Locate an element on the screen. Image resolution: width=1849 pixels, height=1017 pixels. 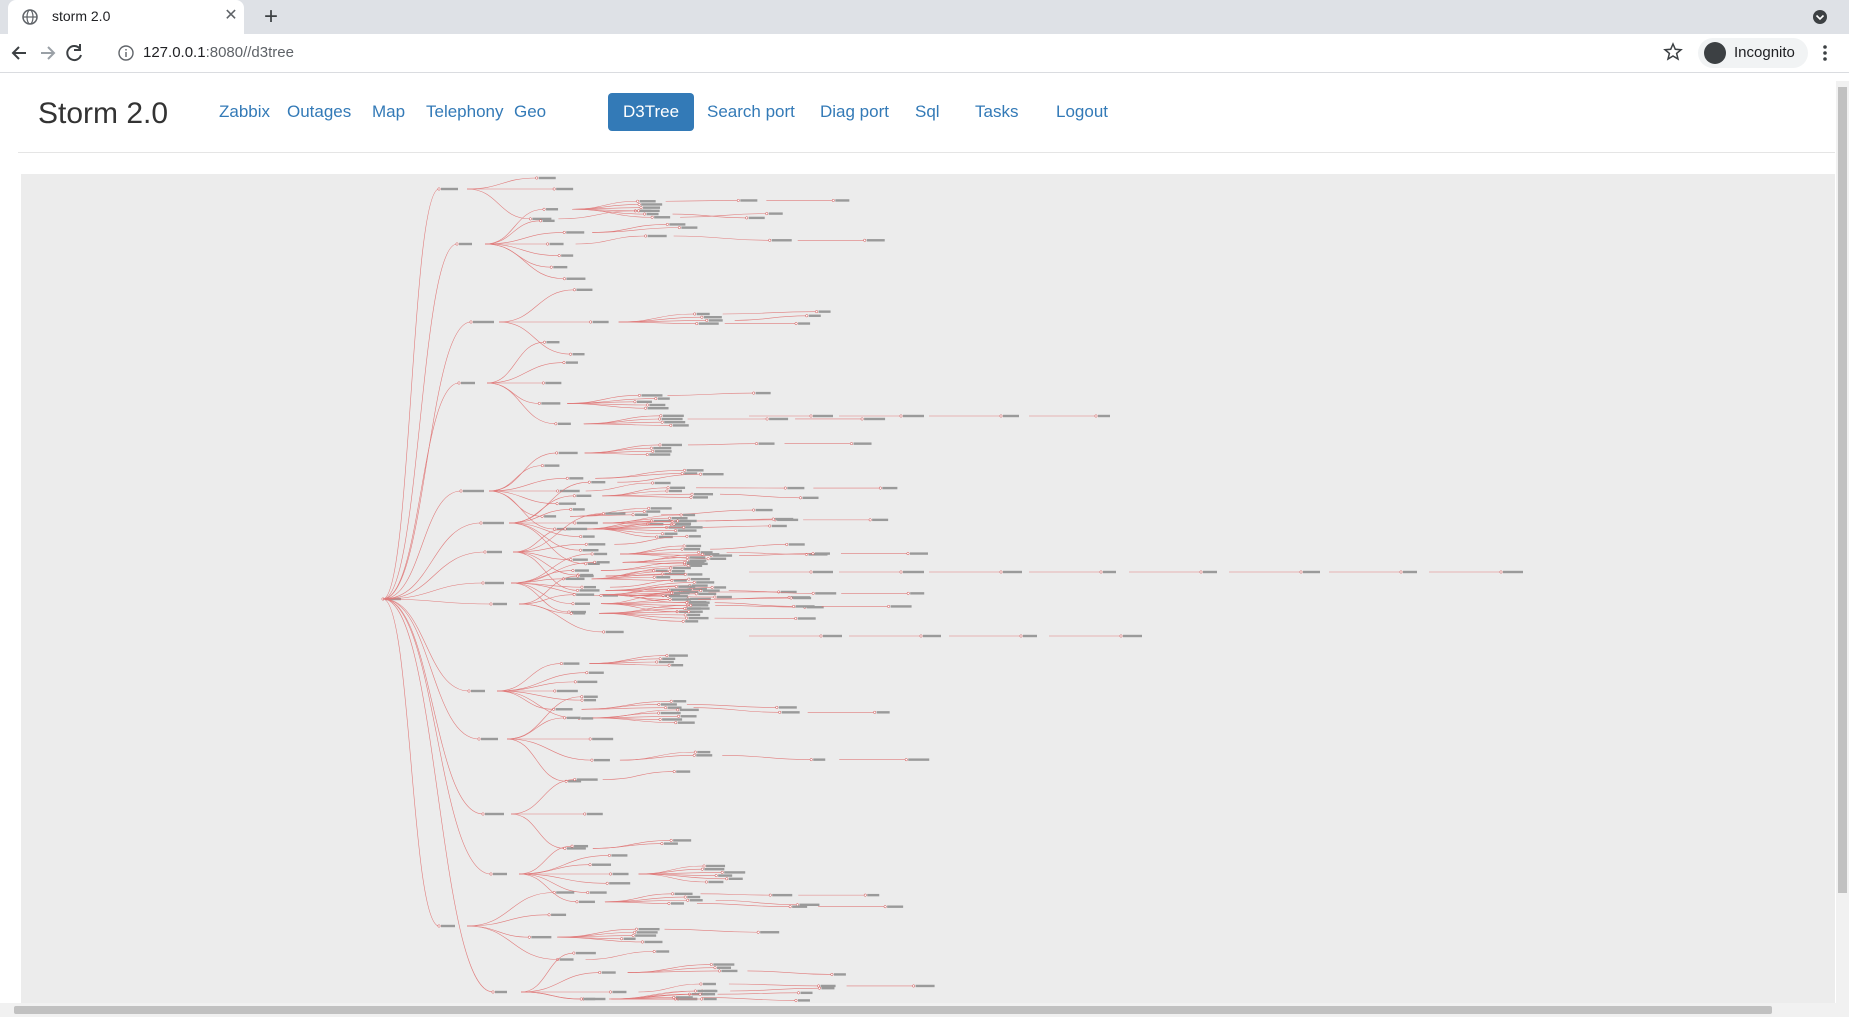
browser-tab: storm 2.0 ✕ is located at coordinates (126, 17).